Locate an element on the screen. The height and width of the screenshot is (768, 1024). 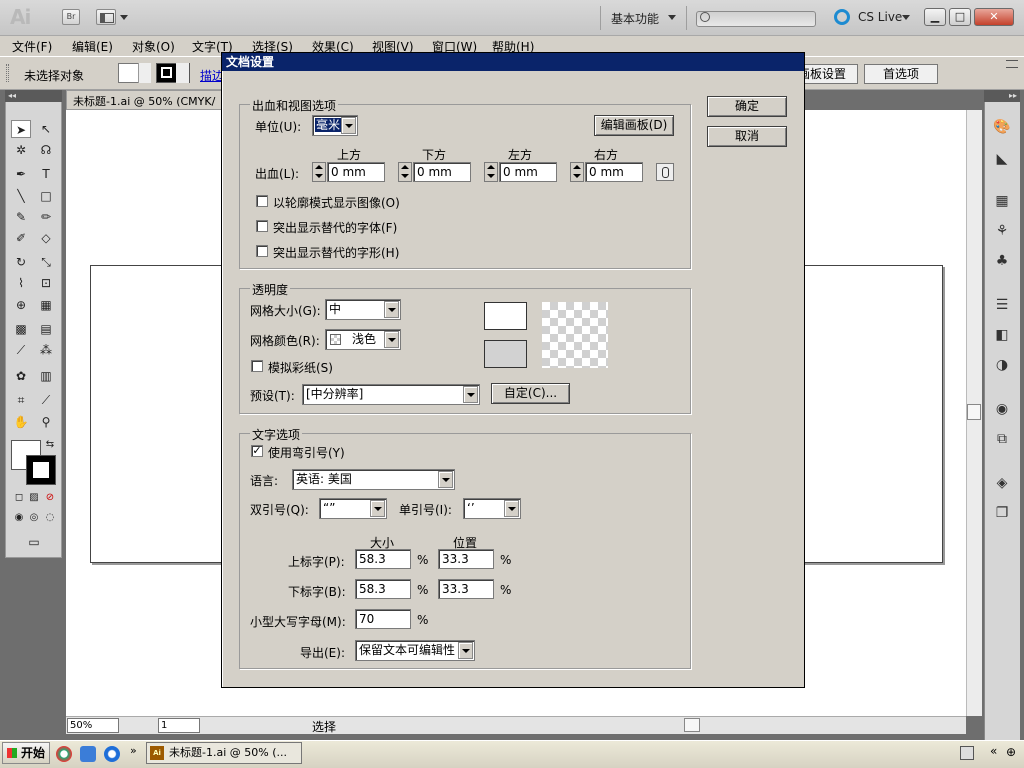
bleed-right-field: 0 mm is located at coordinates (614, 172).